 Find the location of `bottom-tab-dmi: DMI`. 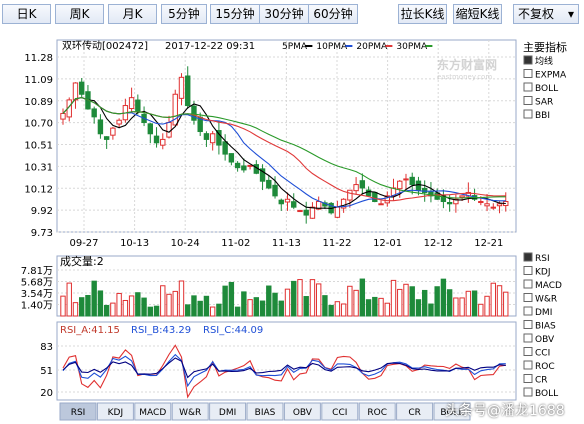

bottom-tab-dmi: DMI is located at coordinates (228, 411).